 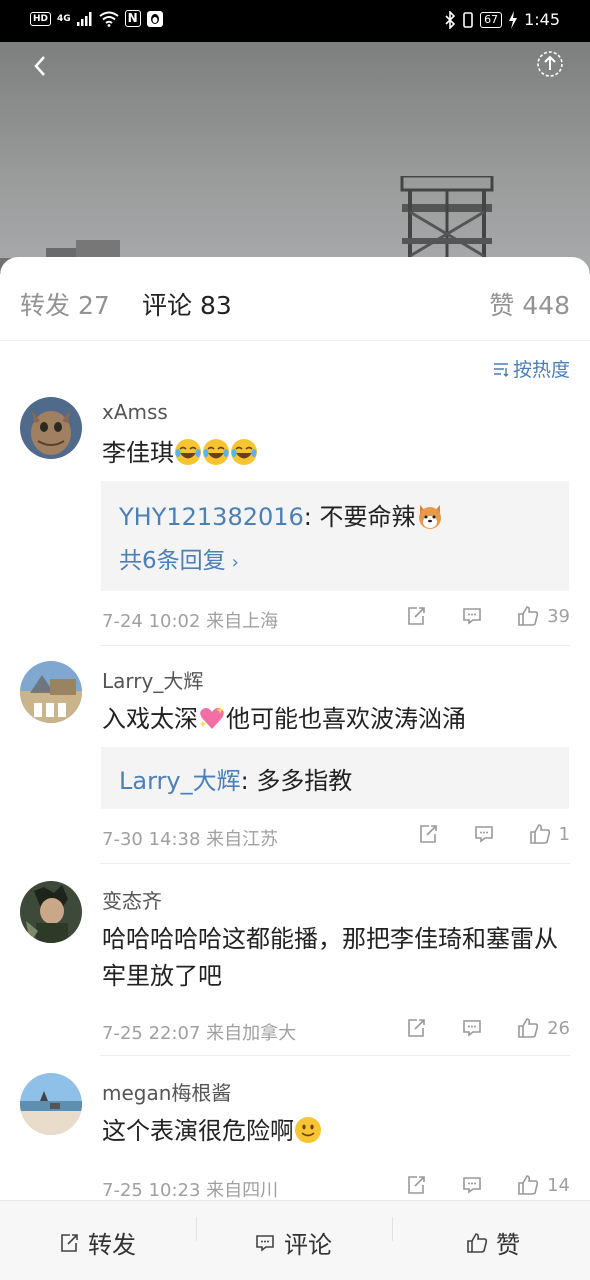 I want to click on bottom-comment-label: 评论, so click(x=308, y=1245).